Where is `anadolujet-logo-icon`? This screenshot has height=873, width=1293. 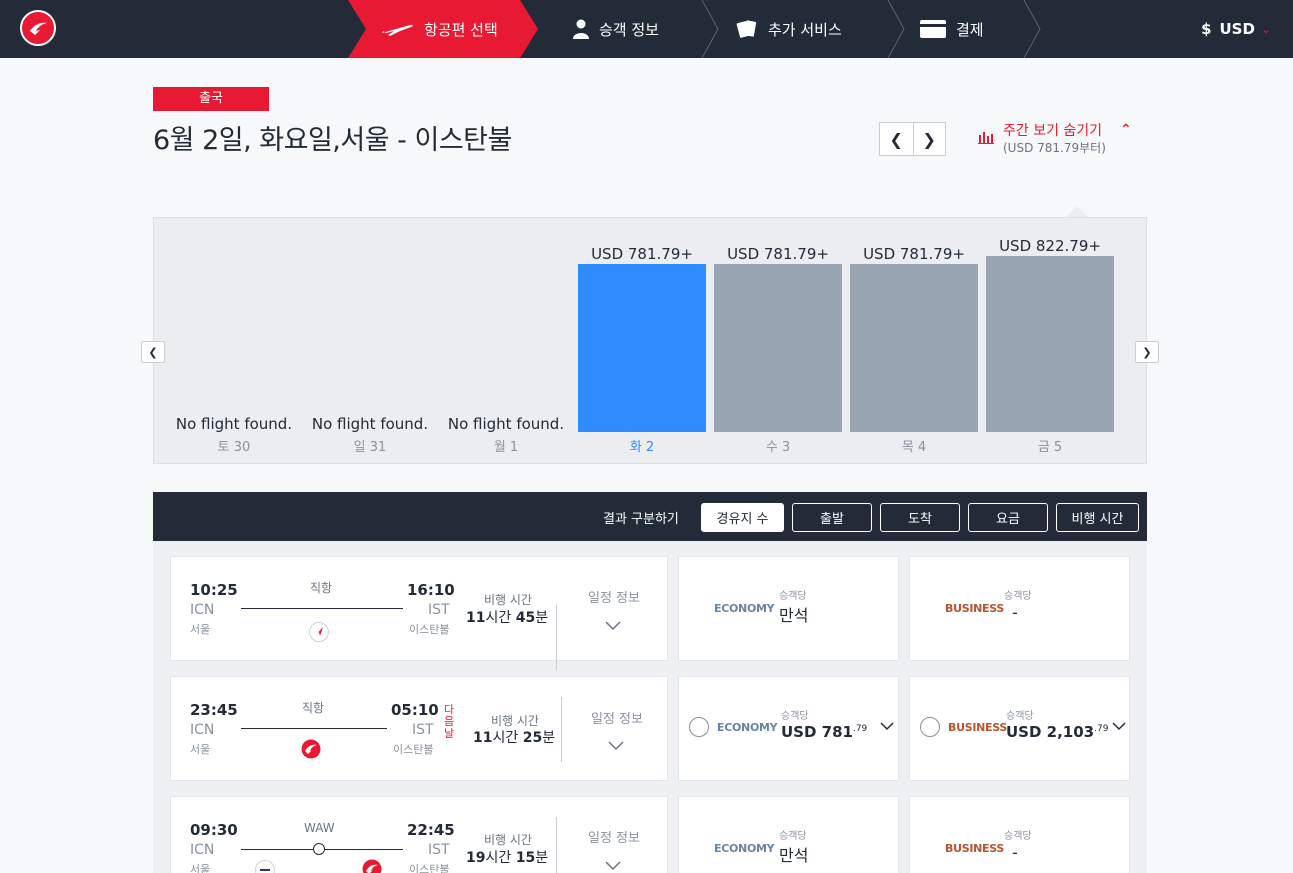 anadolujet-logo-icon is located at coordinates (319, 632).